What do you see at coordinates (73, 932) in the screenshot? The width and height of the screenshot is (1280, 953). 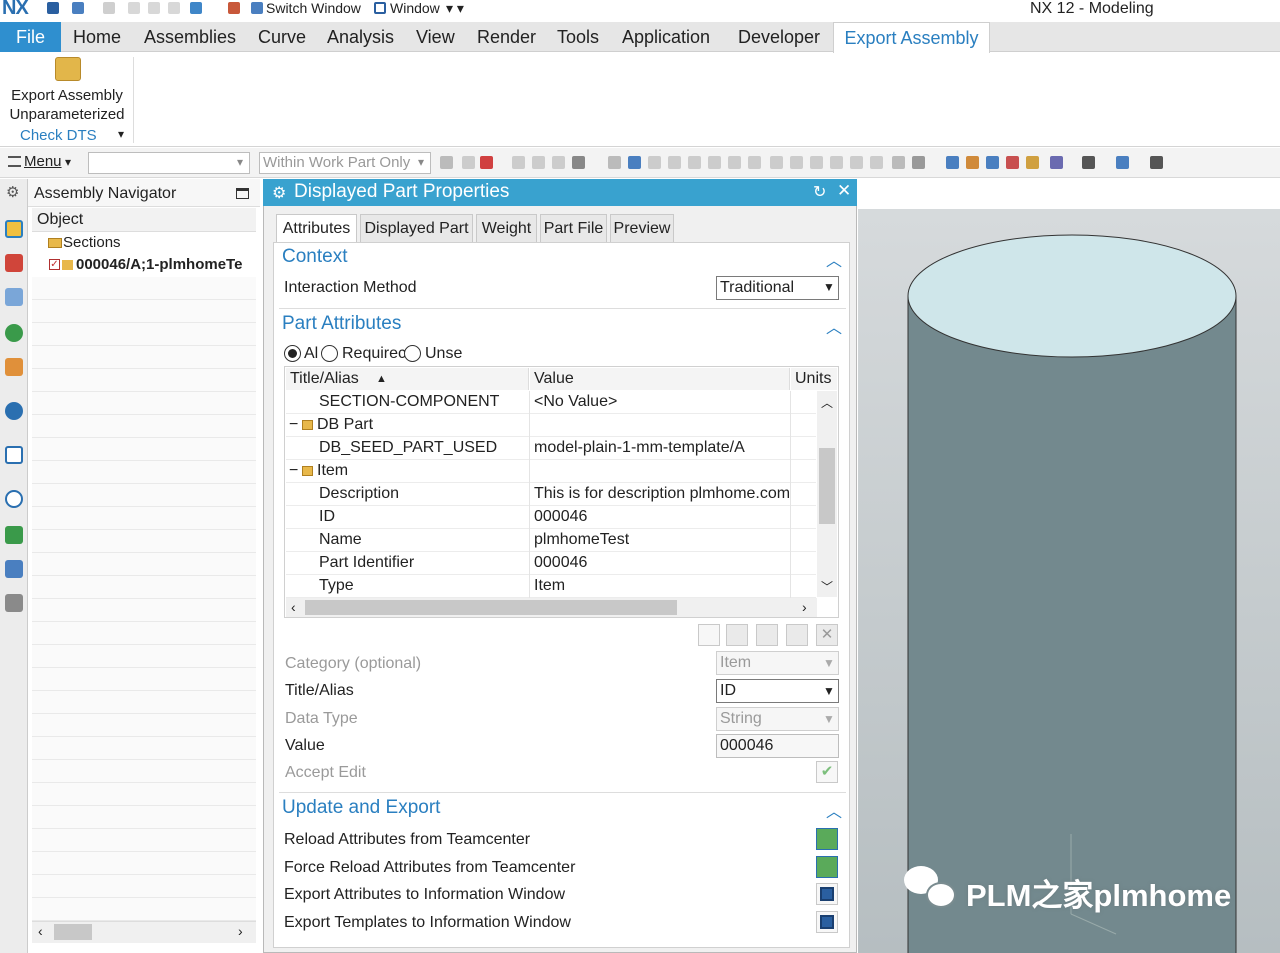 I see `navigator-scroll-thumb` at bounding box center [73, 932].